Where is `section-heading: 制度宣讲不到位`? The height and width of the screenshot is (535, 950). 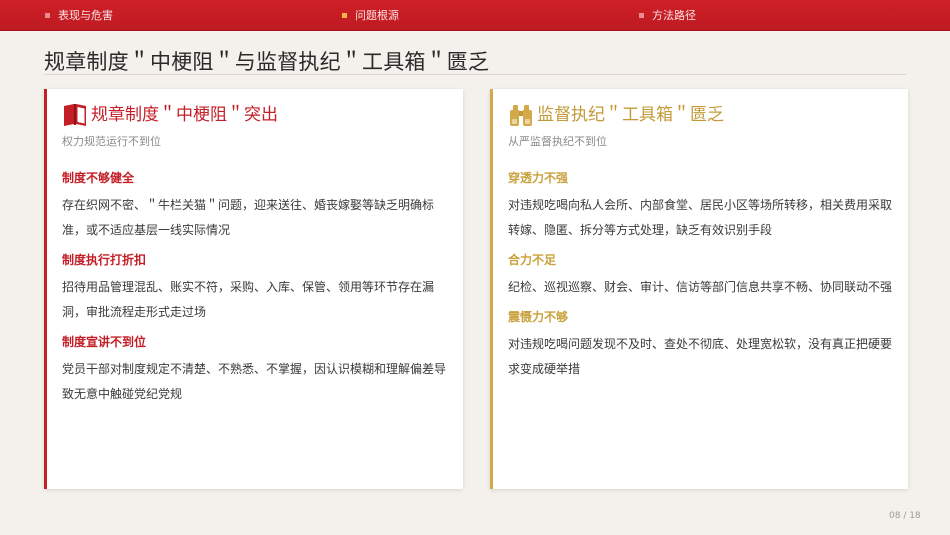 section-heading: 制度宣讲不到位 is located at coordinates (104, 342).